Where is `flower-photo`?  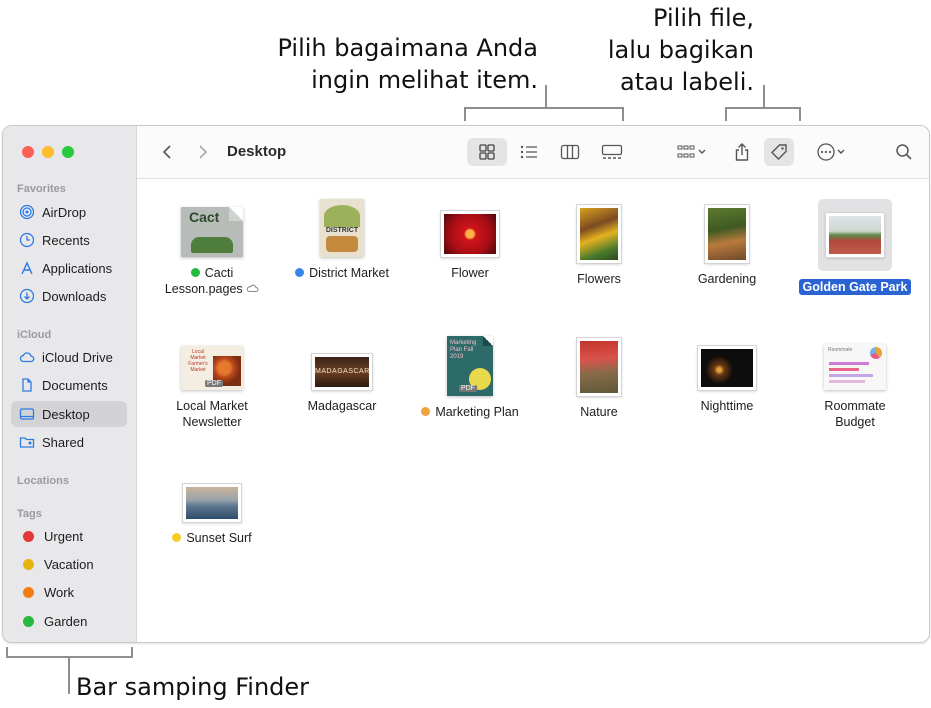
flower-photo is located at coordinates (470, 234).